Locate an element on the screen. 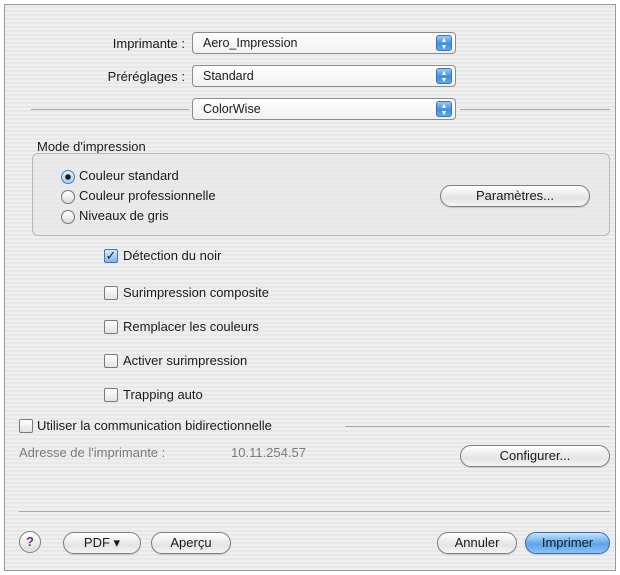 This screenshot has width=620, height=575. panel-value: ColorWise is located at coordinates (232, 109).